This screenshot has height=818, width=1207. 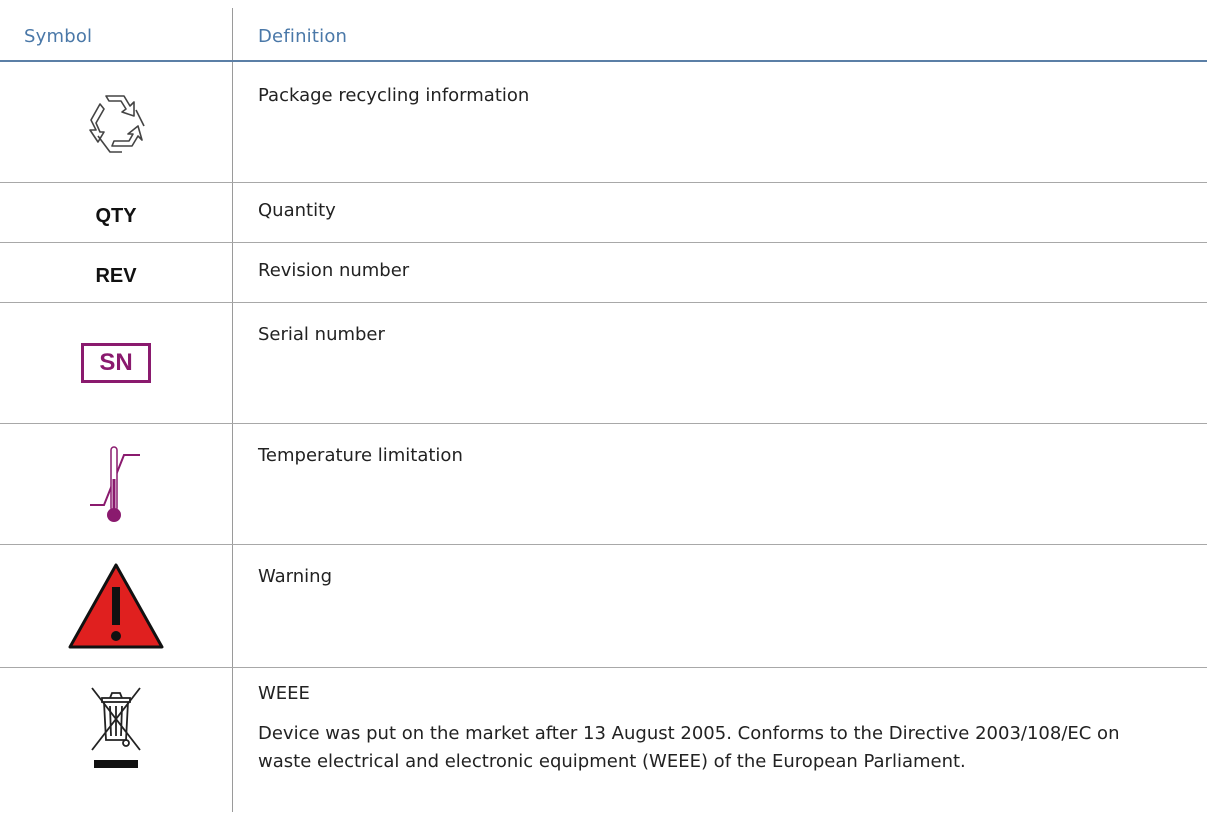 What do you see at coordinates (321, 334) in the screenshot?
I see `definition-cell: Serial number` at bounding box center [321, 334].